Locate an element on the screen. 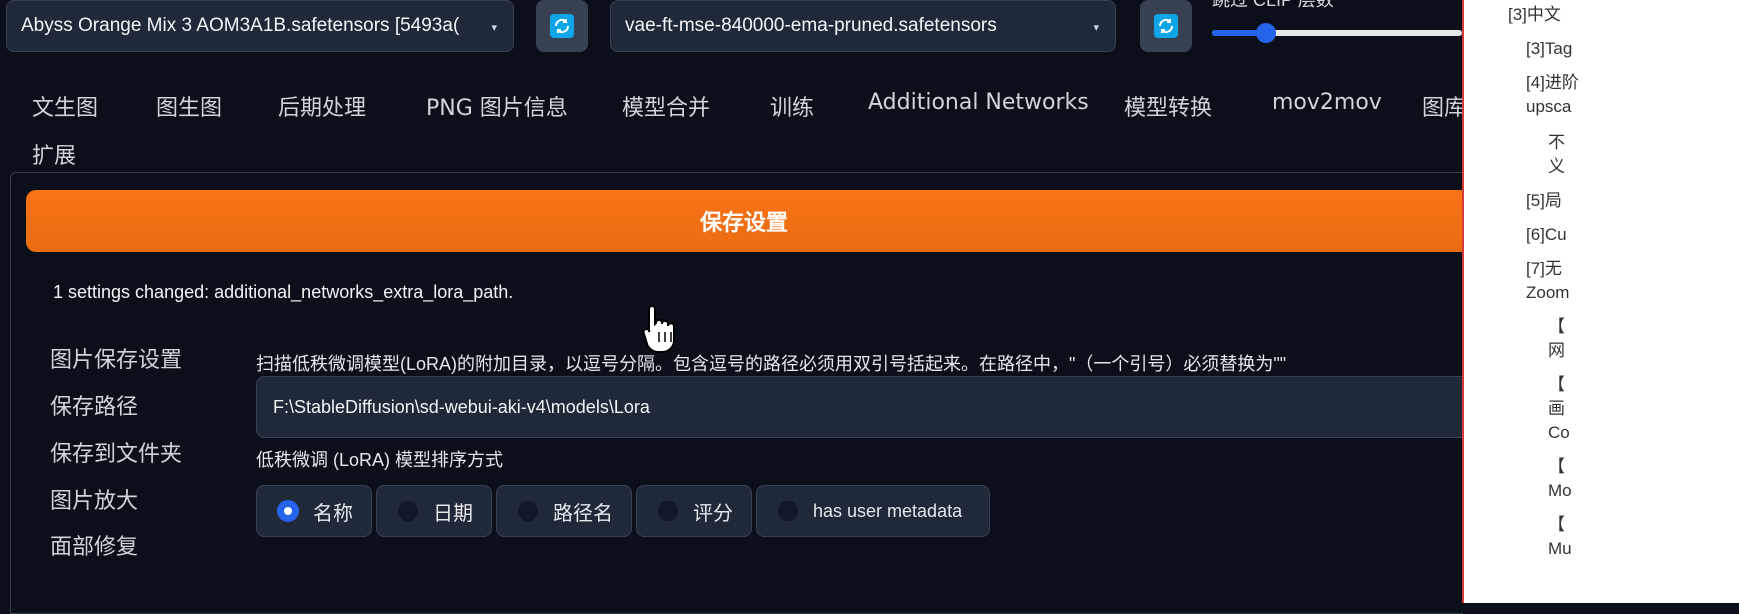 Image resolution: width=1739 pixels, height=614 pixels. tab-txt2img: 文生图 is located at coordinates (65, 106).